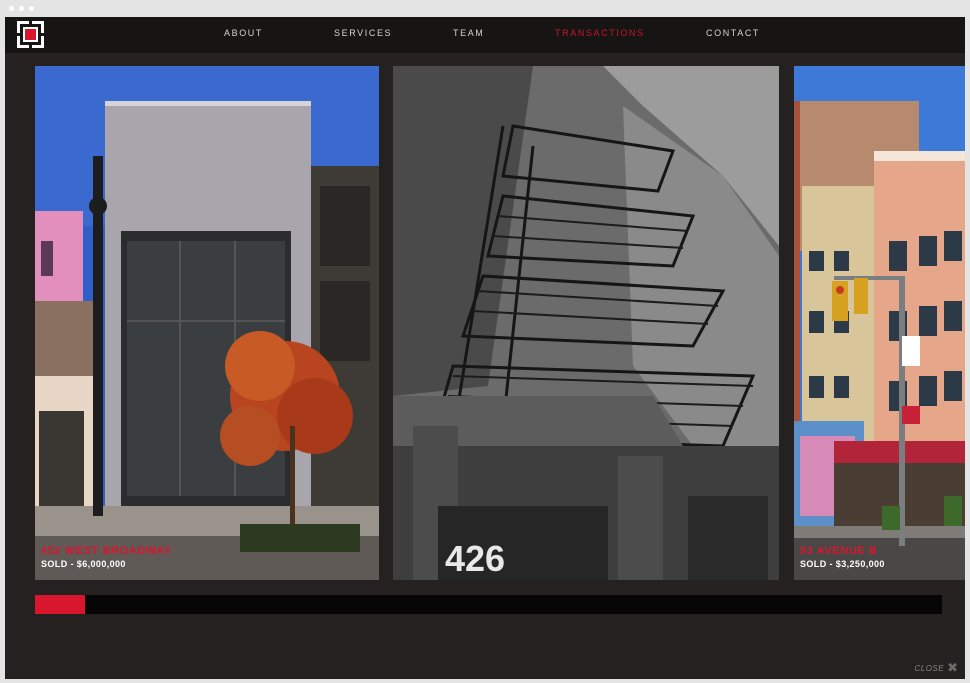 The height and width of the screenshot is (683, 970). I want to click on brand-logo-icon, so click(30, 34).